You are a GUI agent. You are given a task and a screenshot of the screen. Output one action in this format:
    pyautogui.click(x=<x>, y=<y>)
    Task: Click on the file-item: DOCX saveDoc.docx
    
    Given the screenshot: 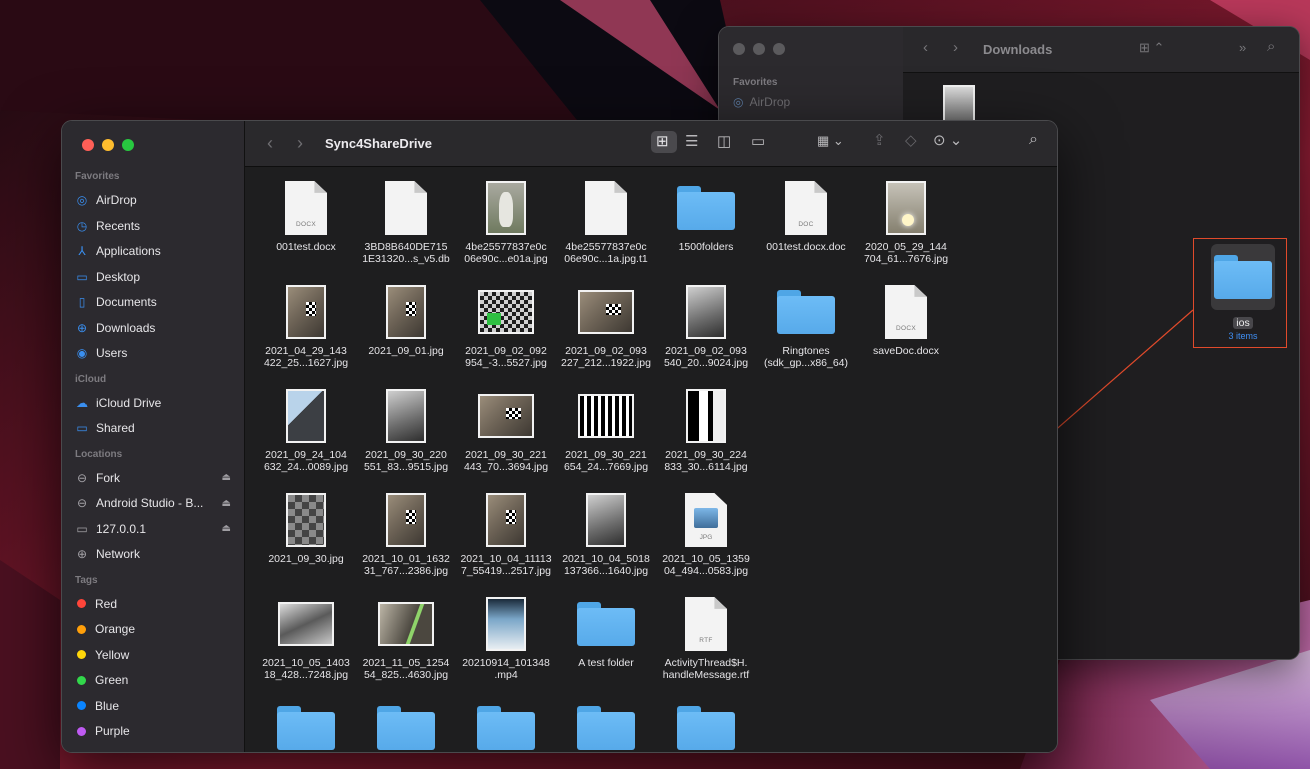 What is the action you would take?
    pyautogui.click(x=906, y=319)
    